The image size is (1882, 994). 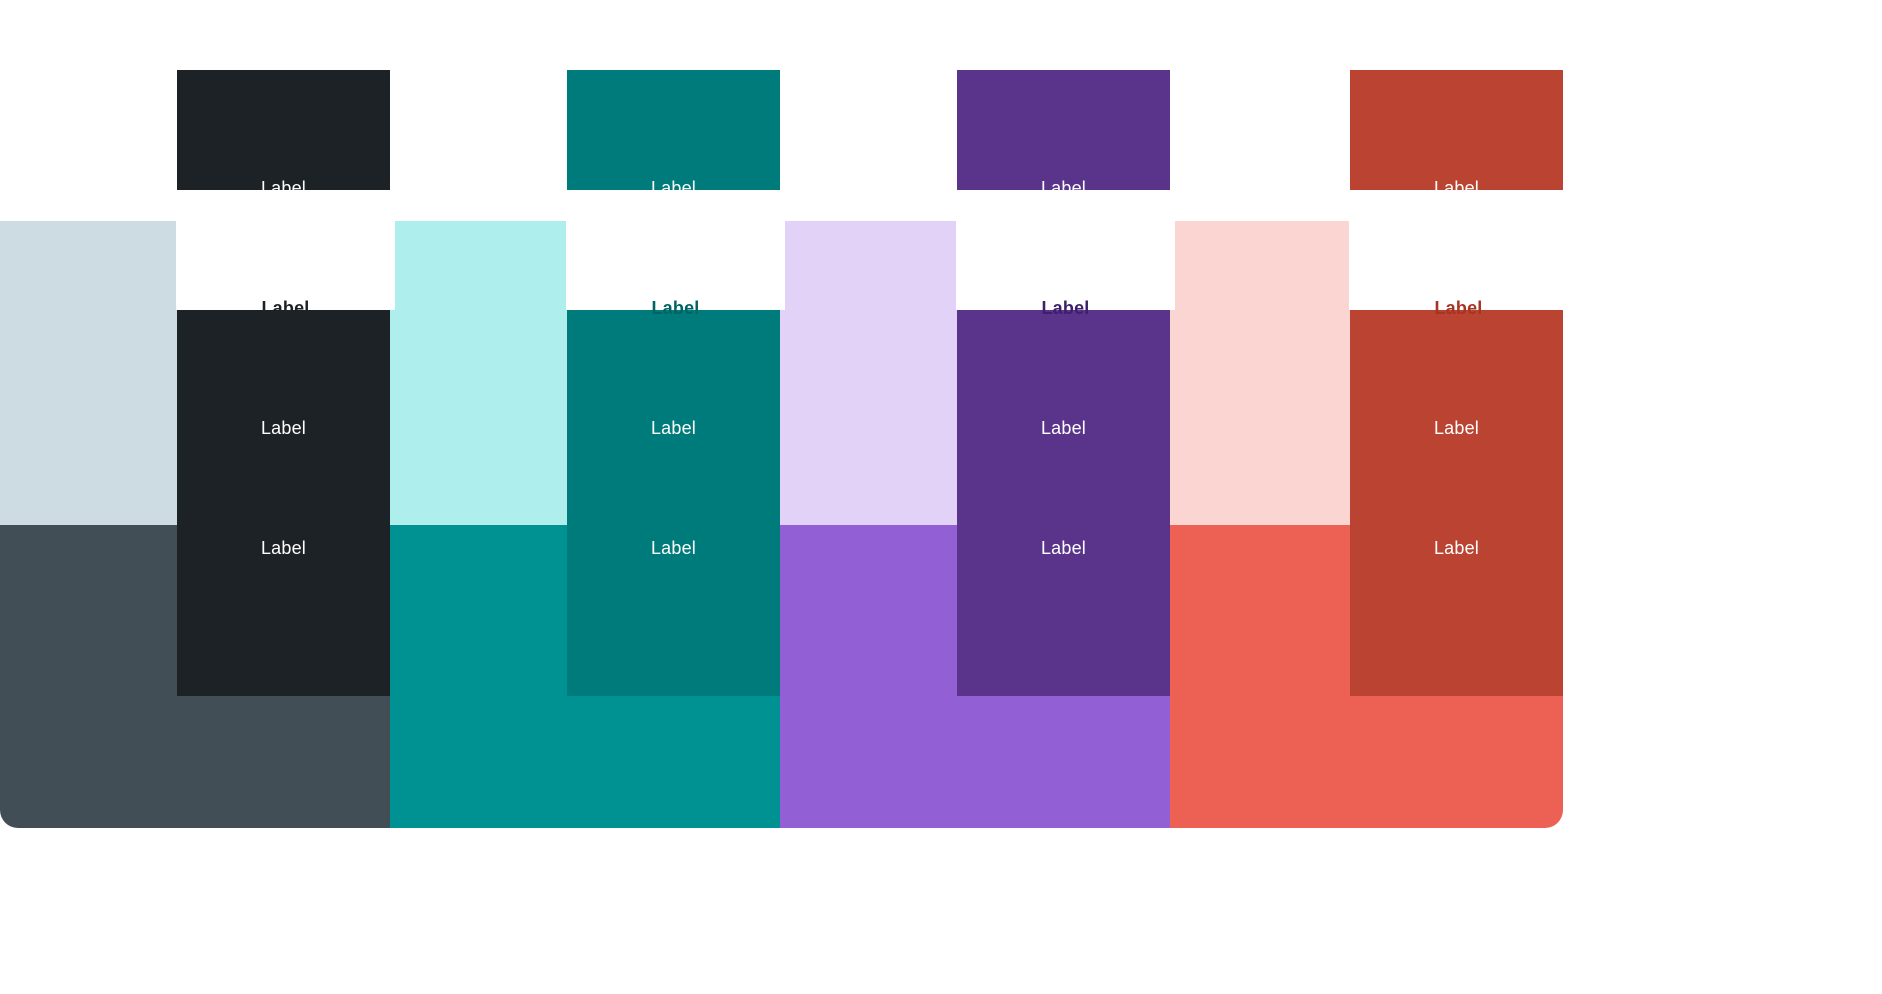 What do you see at coordinates (285, 254) in the screenshot?
I see `nav-rail-item-neutral-2: Label` at bounding box center [285, 254].